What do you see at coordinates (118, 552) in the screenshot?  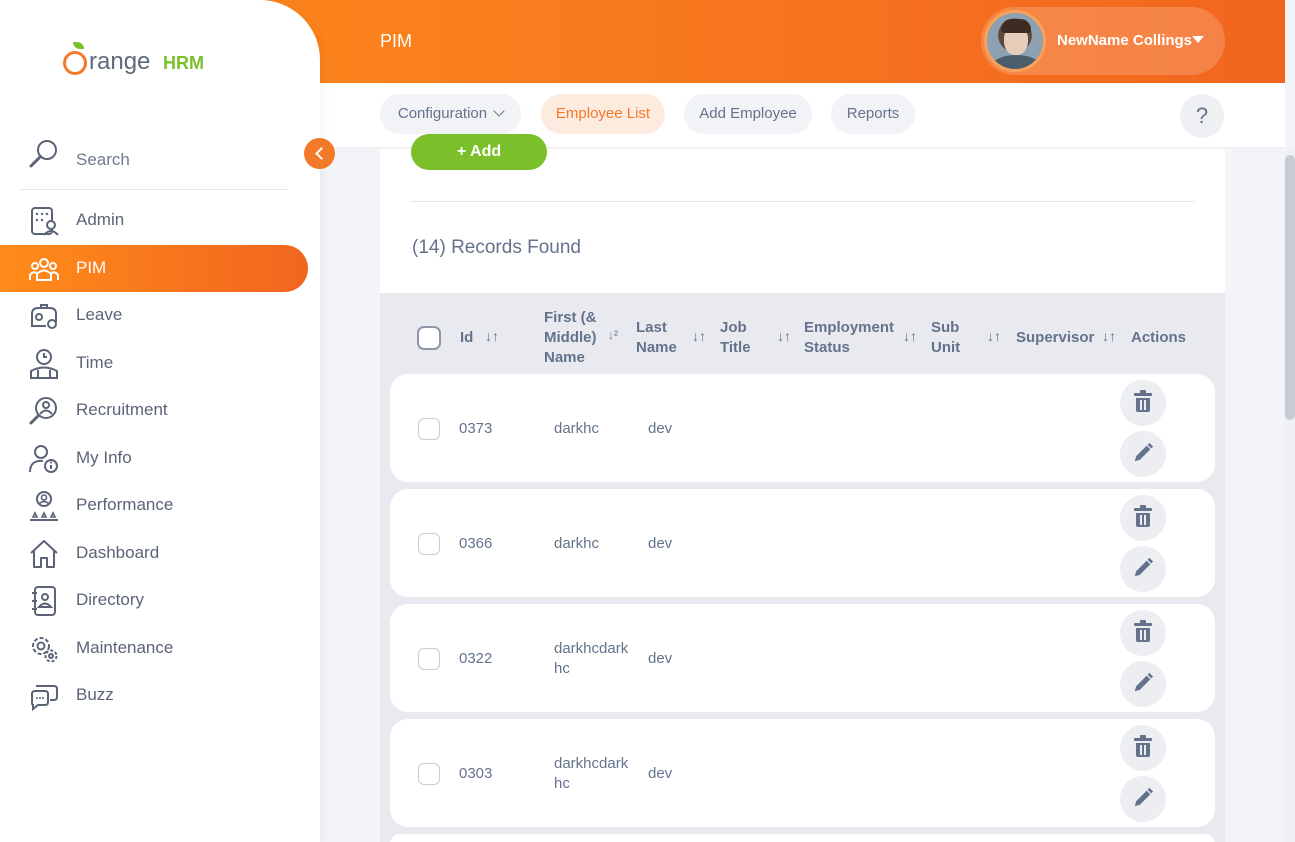 I see `sidebar-item-label: Dashboard` at bounding box center [118, 552].